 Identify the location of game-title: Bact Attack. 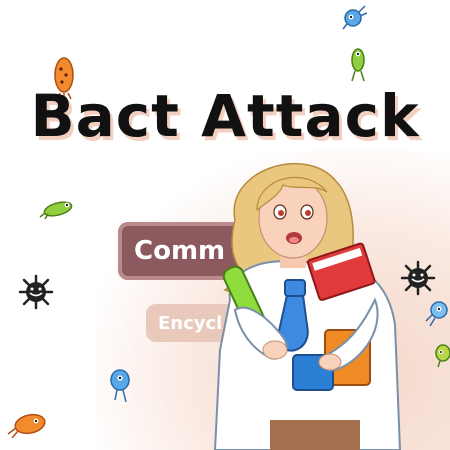
(225, 116).